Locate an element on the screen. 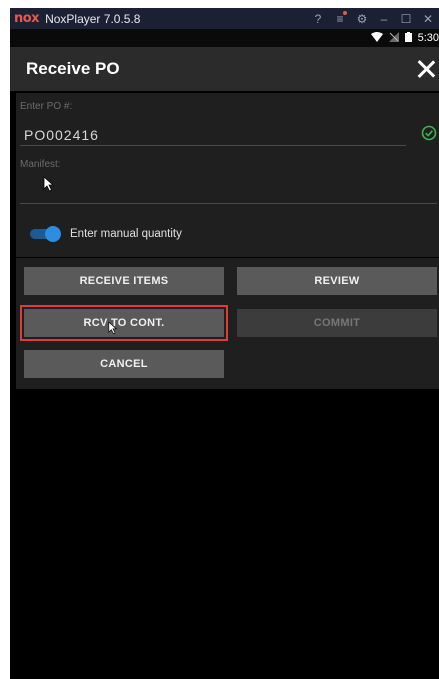  minimize-icon: – is located at coordinates (384, 19).